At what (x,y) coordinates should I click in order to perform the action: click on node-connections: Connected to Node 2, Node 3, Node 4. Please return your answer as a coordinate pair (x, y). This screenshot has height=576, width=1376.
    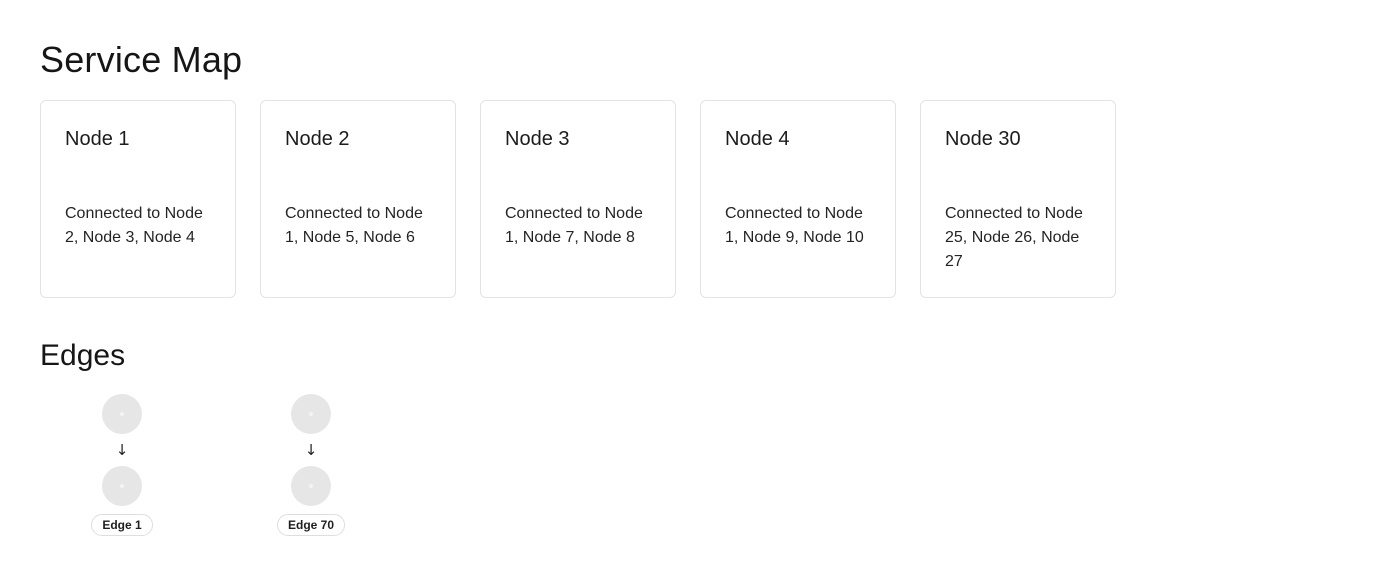
    Looking at the image, I should click on (134, 225).